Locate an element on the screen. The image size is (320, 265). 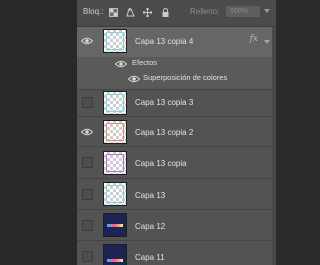
layer-name: Capa 13 copia 3 is located at coordinates (164, 102).